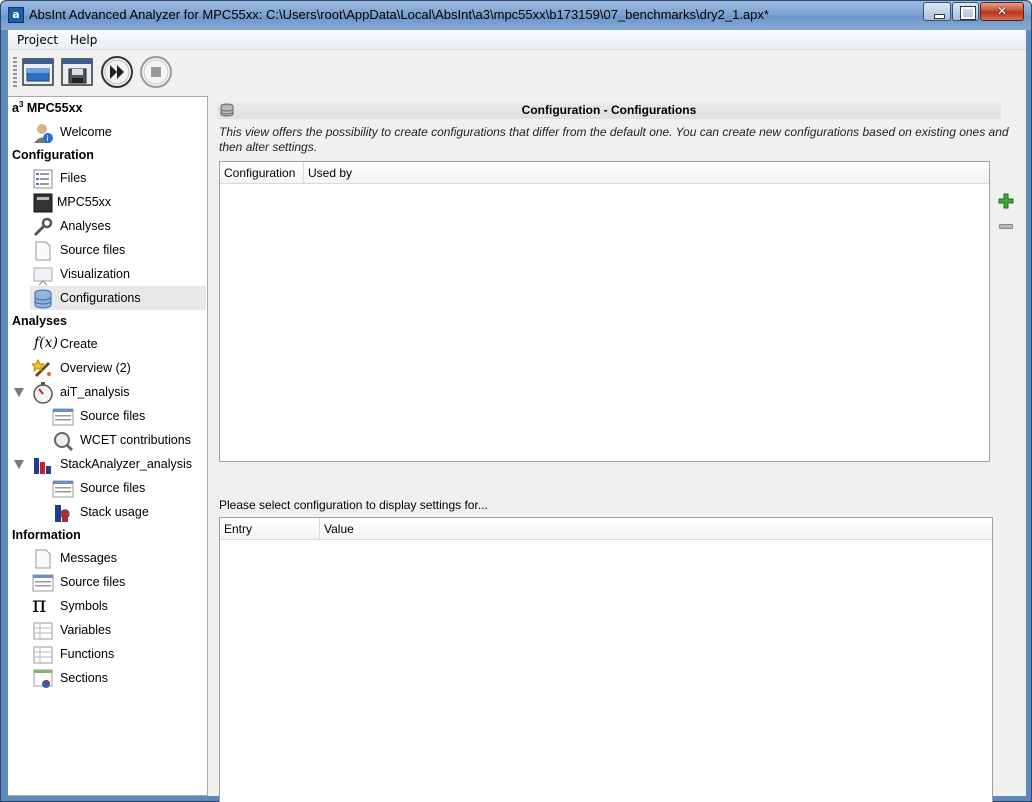  I want to click on section-information: Information, so click(46, 535).